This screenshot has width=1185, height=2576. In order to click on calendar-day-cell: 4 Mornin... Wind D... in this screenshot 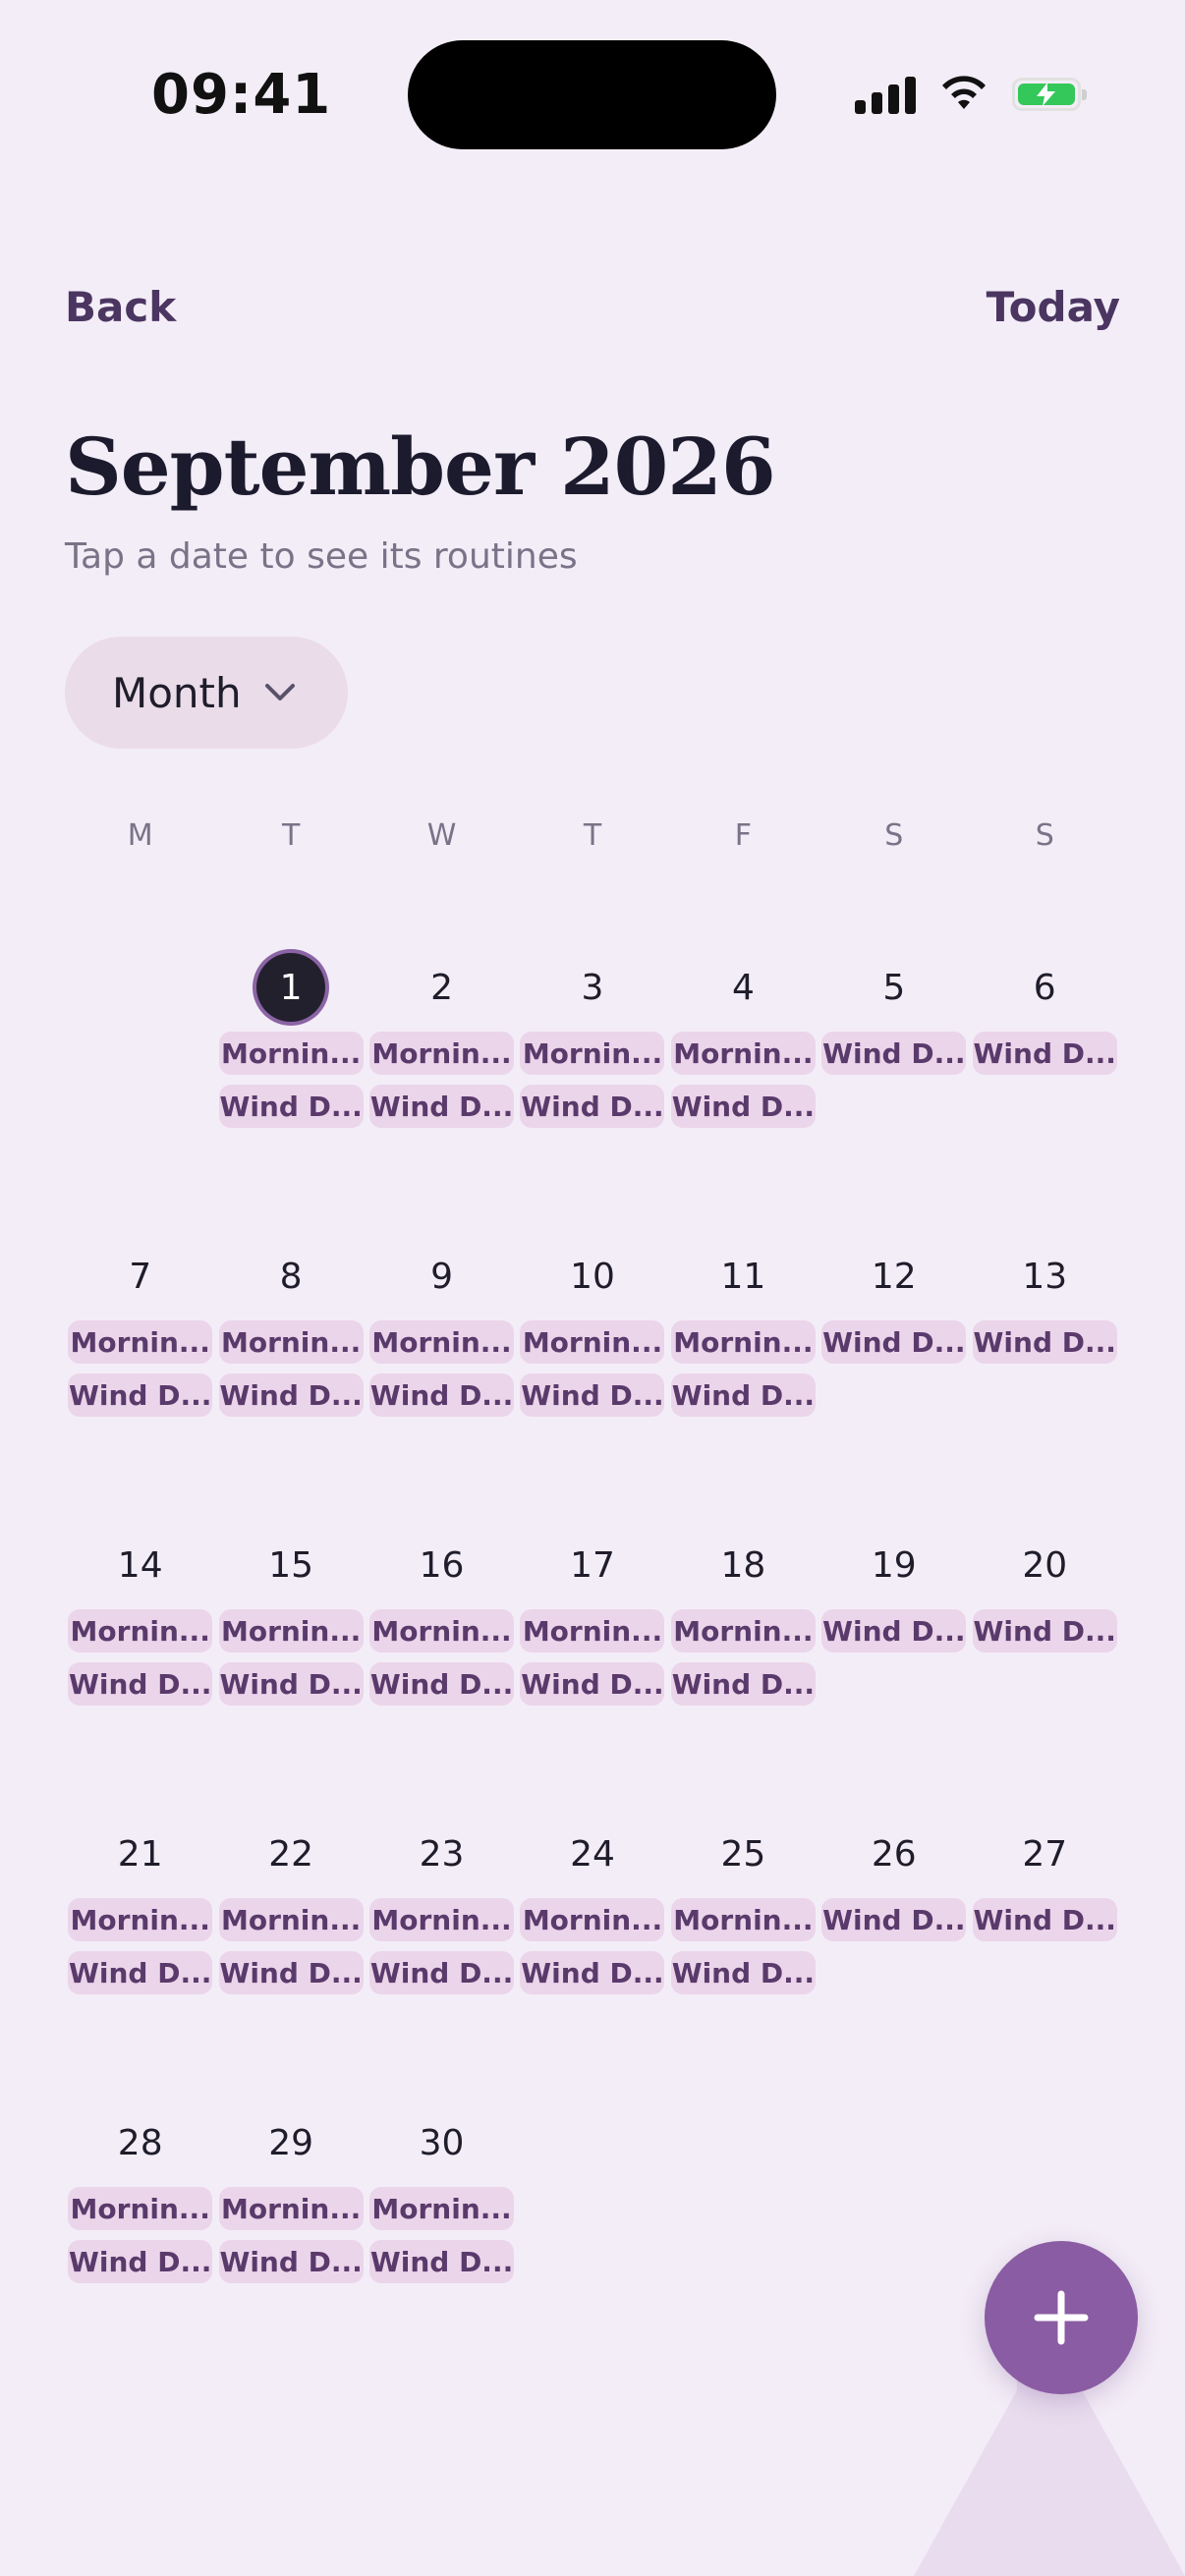, I will do `click(743, 1009)`.